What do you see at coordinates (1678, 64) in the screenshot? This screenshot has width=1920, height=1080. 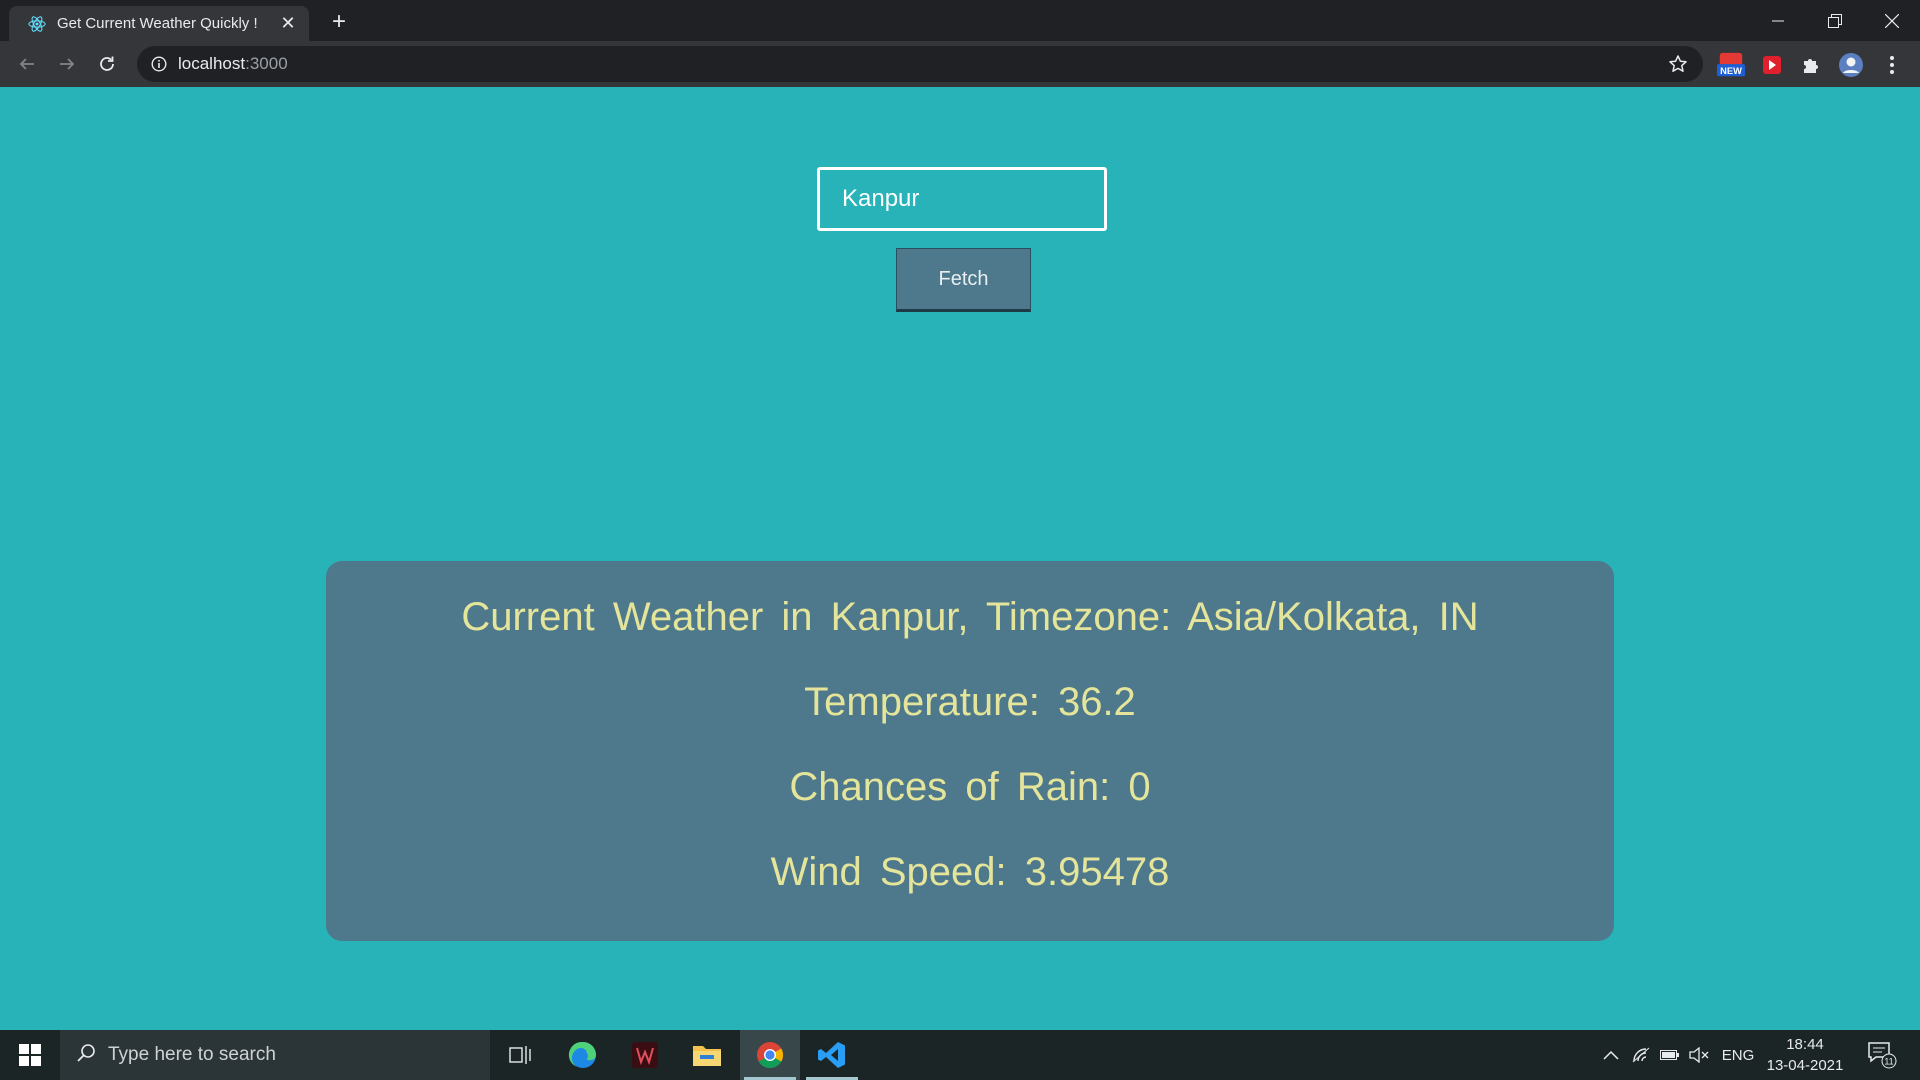 I see `bookmark-star-icon` at bounding box center [1678, 64].